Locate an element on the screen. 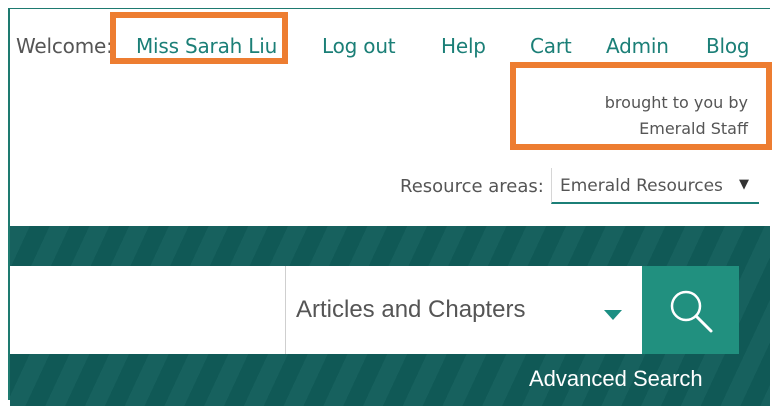  resource-areas-label: Resource areas: is located at coordinates (472, 186).